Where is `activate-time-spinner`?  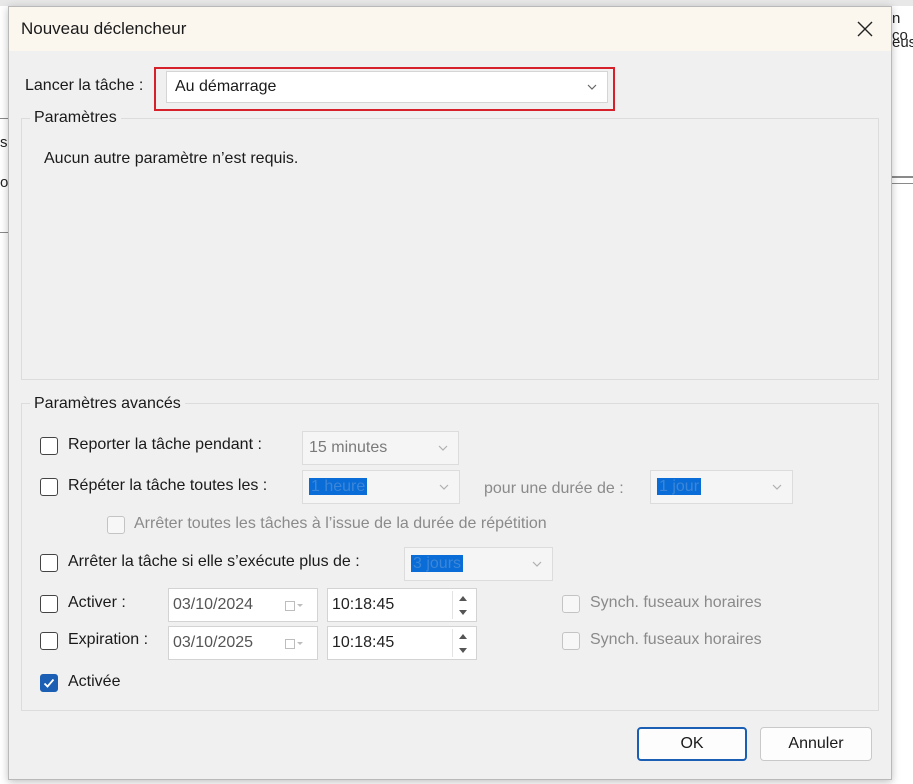
activate-time-spinner is located at coordinates (462, 605).